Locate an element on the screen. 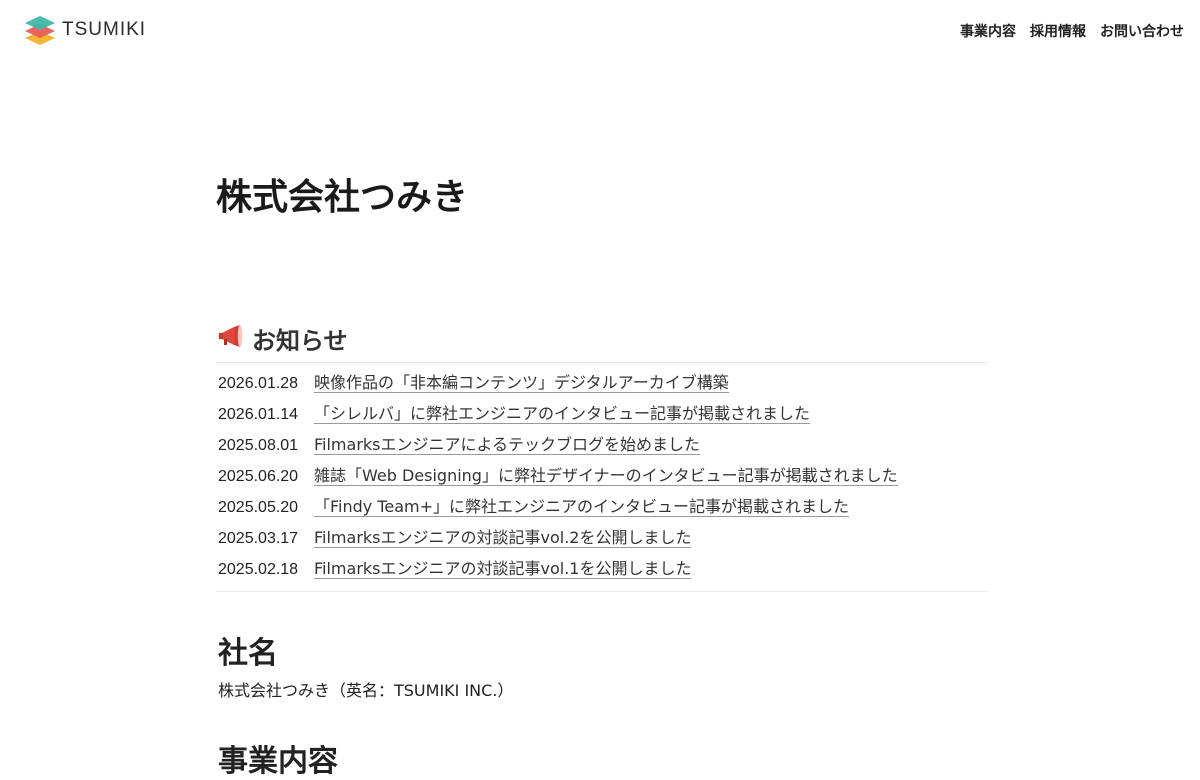  logo-link: TSUMIKI is located at coordinates (85, 30).